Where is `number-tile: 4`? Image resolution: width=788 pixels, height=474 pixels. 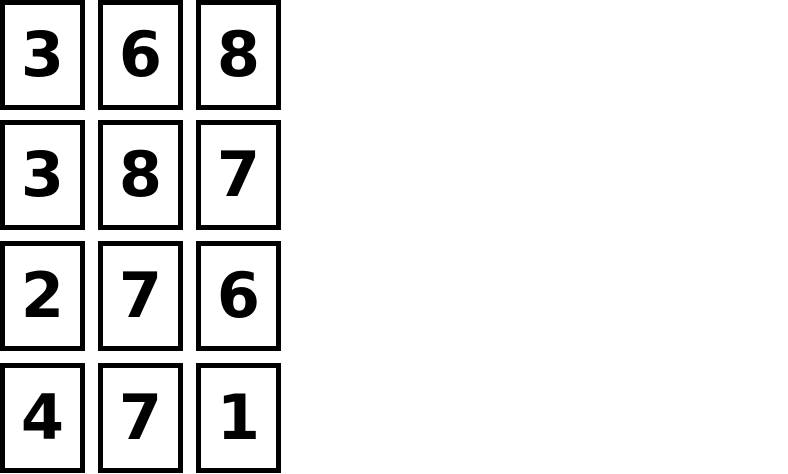 number-tile: 4 is located at coordinates (42, 418).